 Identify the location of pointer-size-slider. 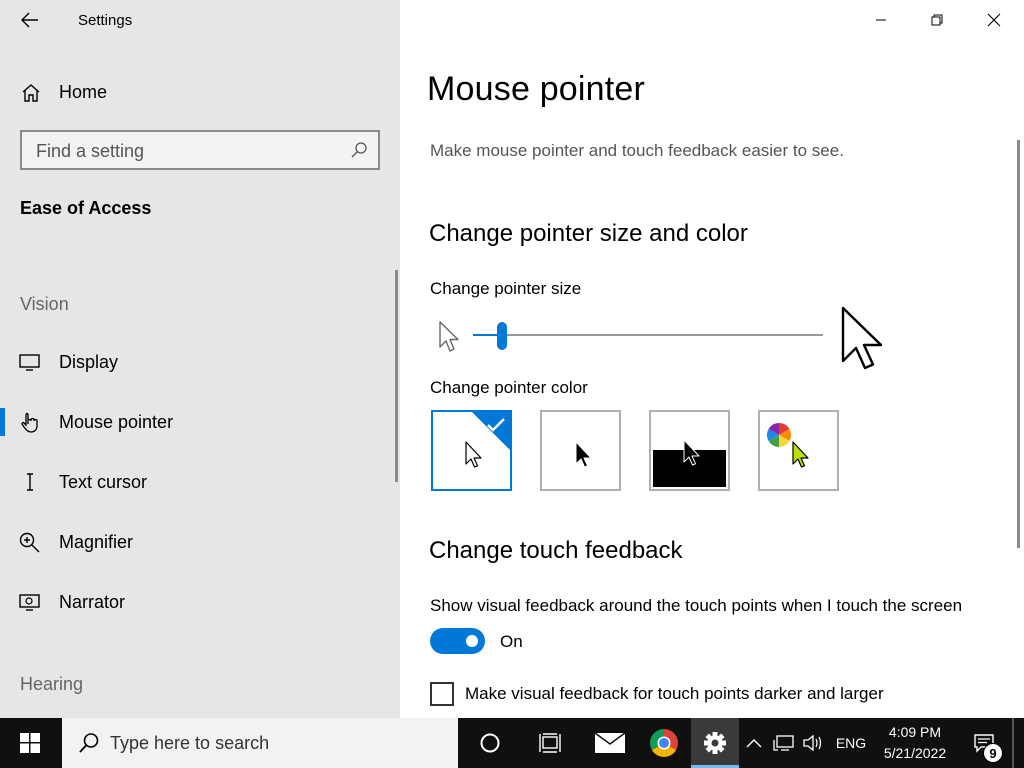
(648, 336).